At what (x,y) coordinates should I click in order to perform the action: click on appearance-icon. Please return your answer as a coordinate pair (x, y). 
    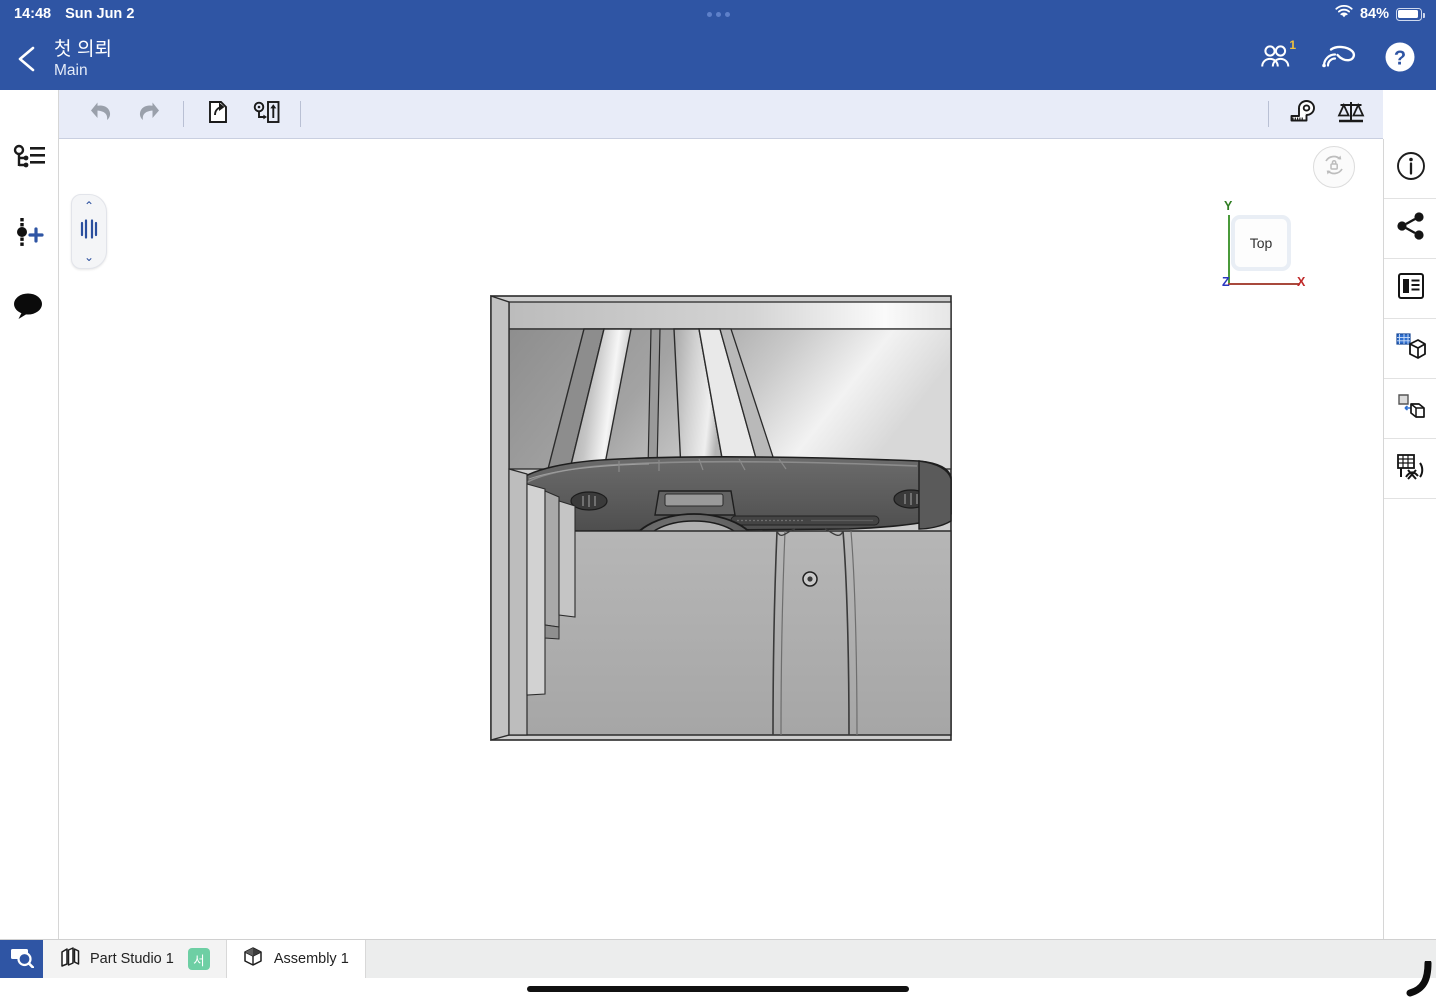
    Looking at the image, I should click on (1411, 348).